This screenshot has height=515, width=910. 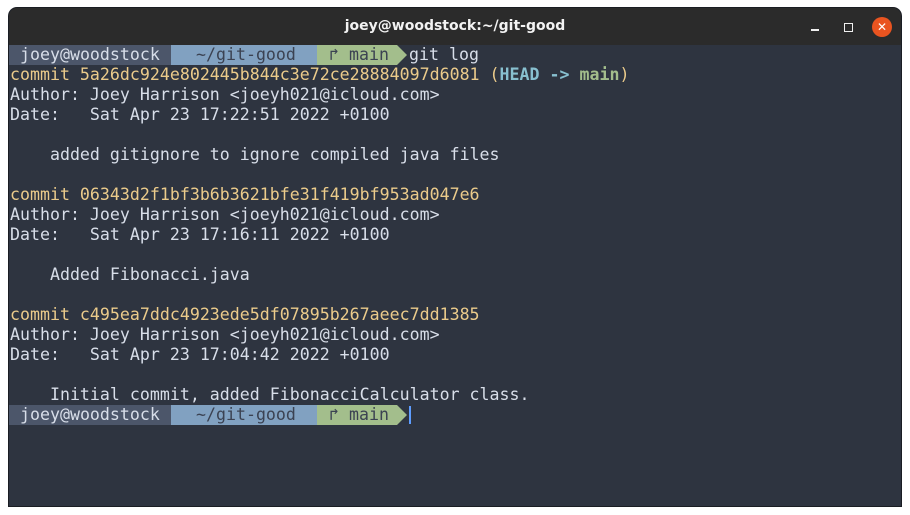 I want to click on ref-open: (, so click(x=489, y=74).